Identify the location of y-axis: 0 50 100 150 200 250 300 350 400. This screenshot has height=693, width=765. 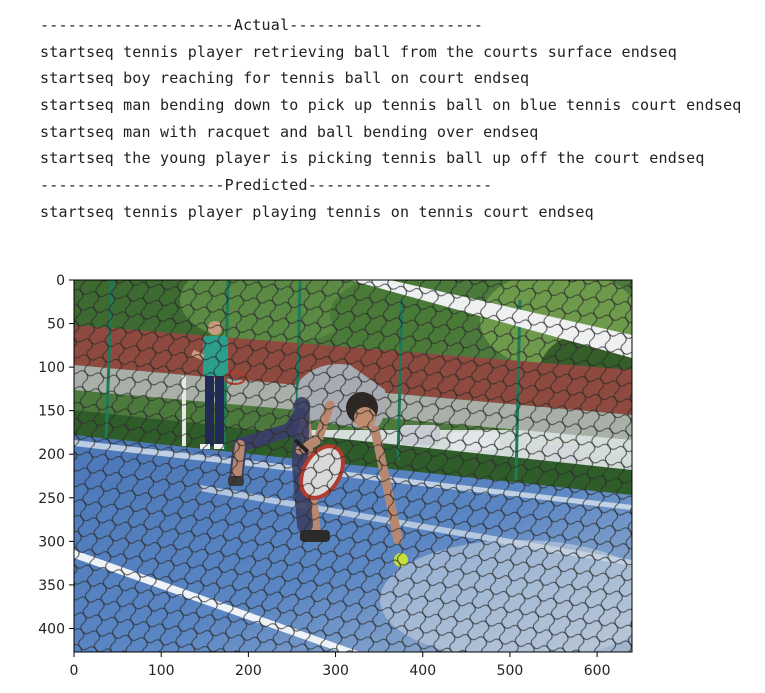
(56, 455).